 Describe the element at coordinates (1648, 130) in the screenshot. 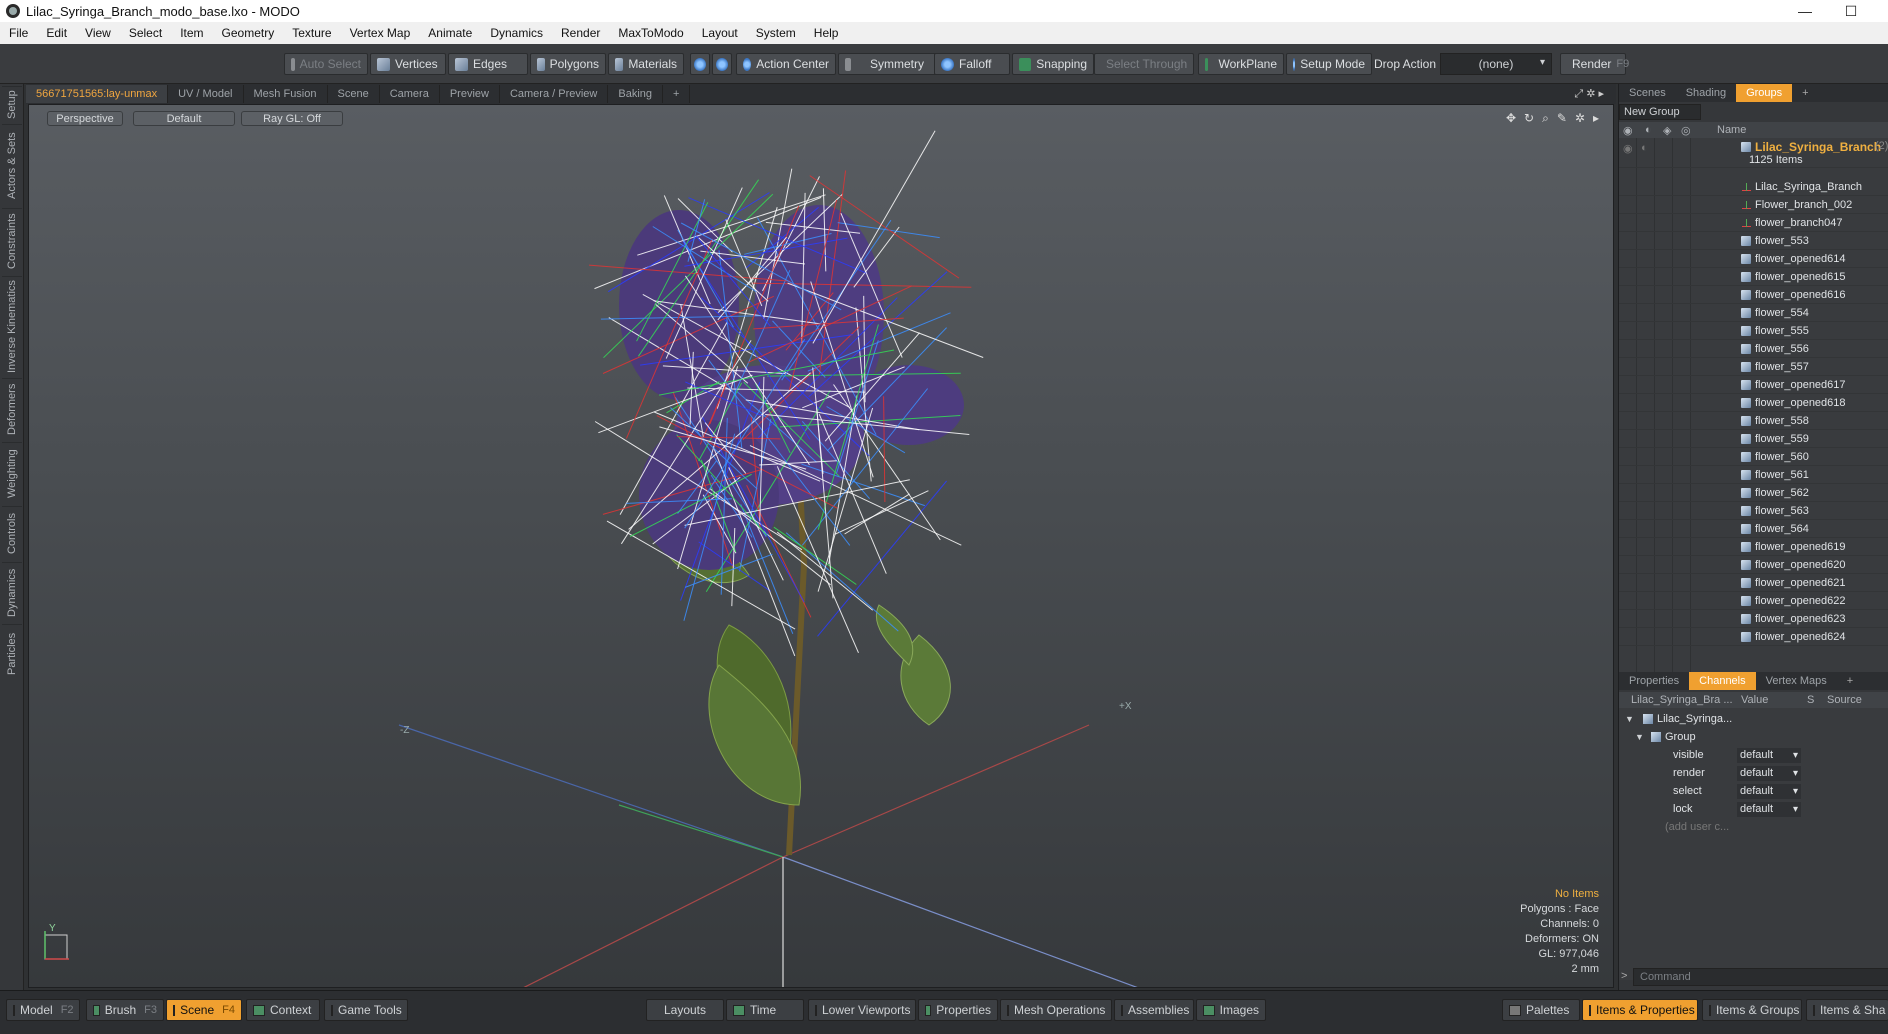

I see `render-col-icon: ◐` at that location.